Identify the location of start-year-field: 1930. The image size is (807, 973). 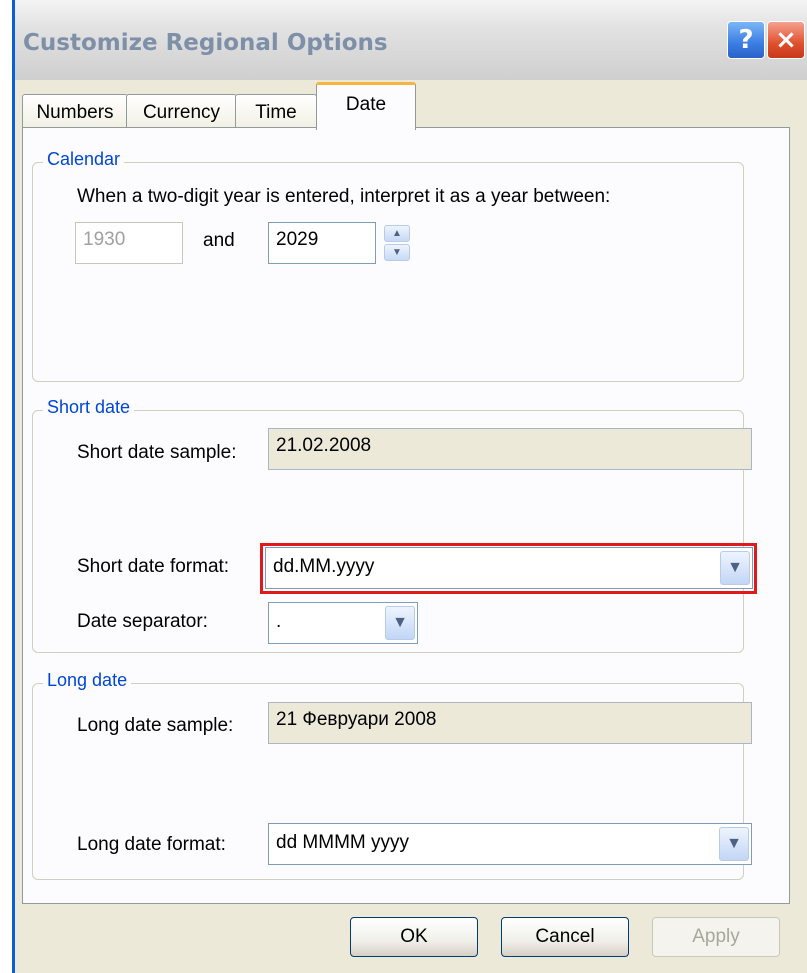
(129, 243).